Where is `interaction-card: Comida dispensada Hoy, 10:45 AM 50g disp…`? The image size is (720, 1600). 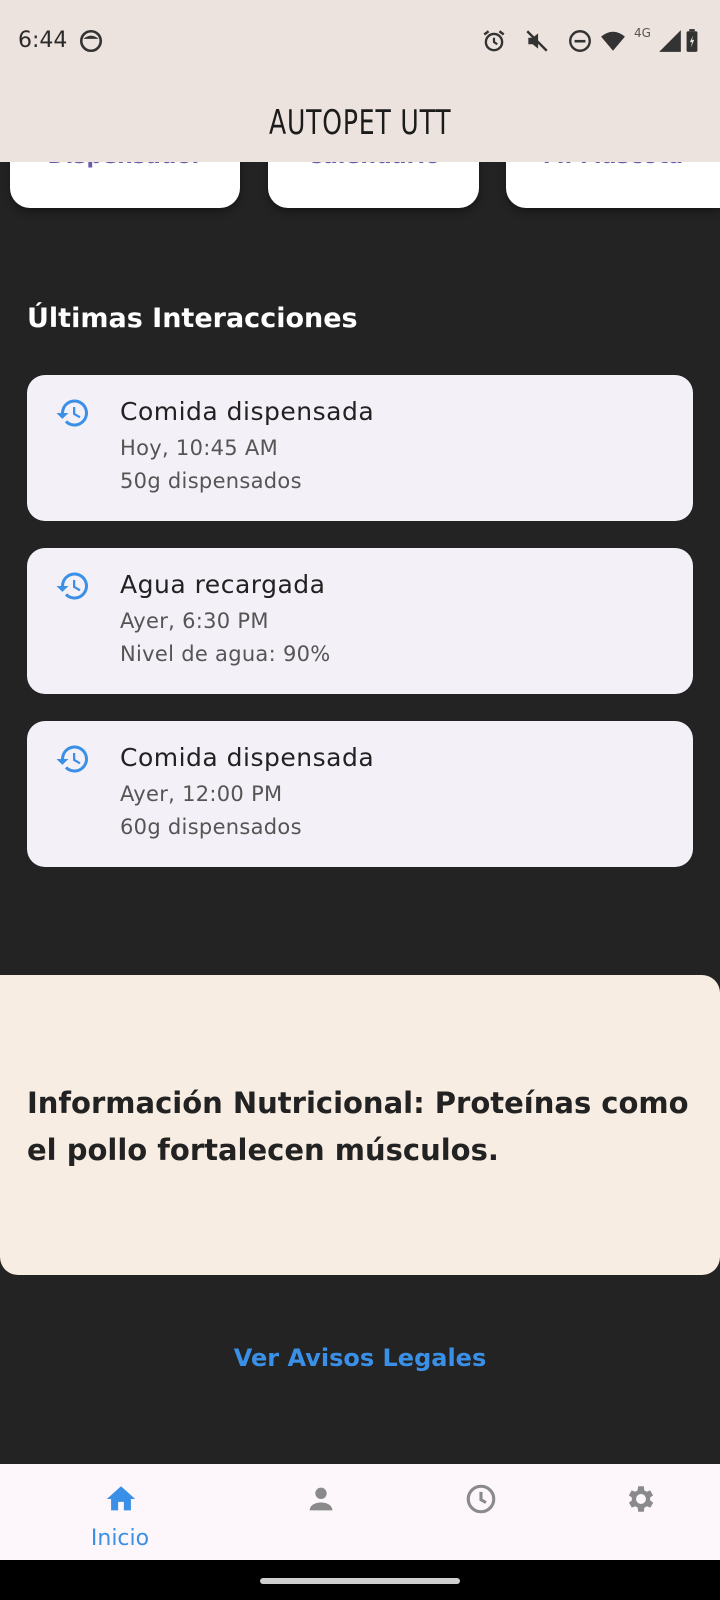
interaction-card: Comida dispensada Hoy, 10:45 AM 50g disp… is located at coordinates (360, 448).